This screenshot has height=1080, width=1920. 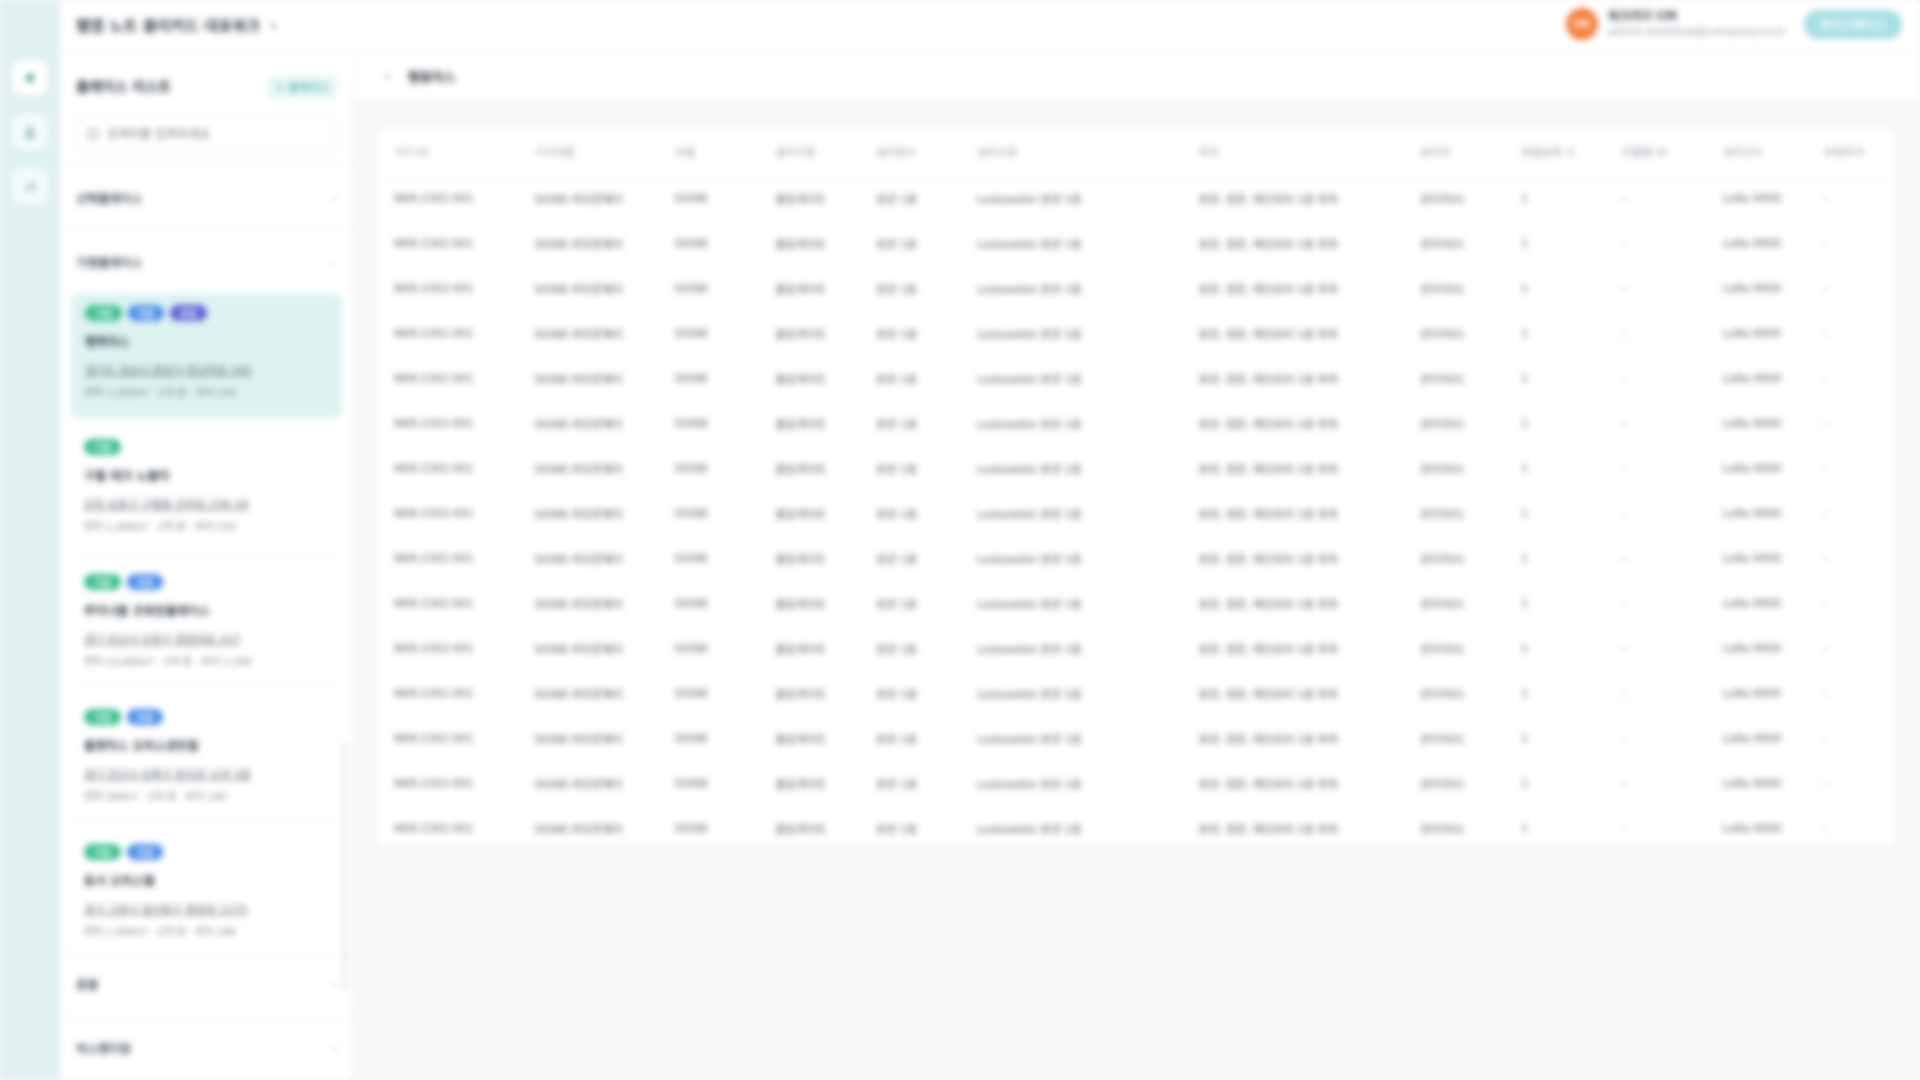 What do you see at coordinates (1850, 152) in the screenshot?
I see `column-header: 부분위치` at bounding box center [1850, 152].